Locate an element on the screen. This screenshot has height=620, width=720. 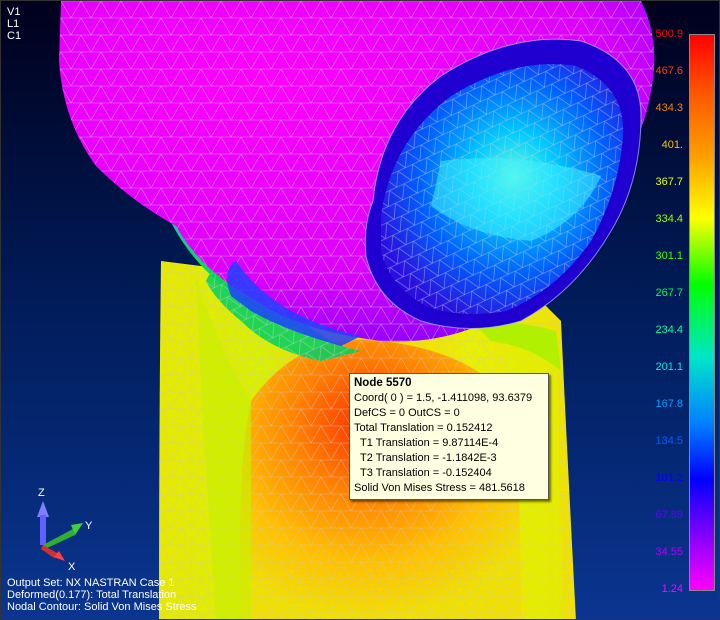
legend-value-label: 267.7 is located at coordinates (669, 293).